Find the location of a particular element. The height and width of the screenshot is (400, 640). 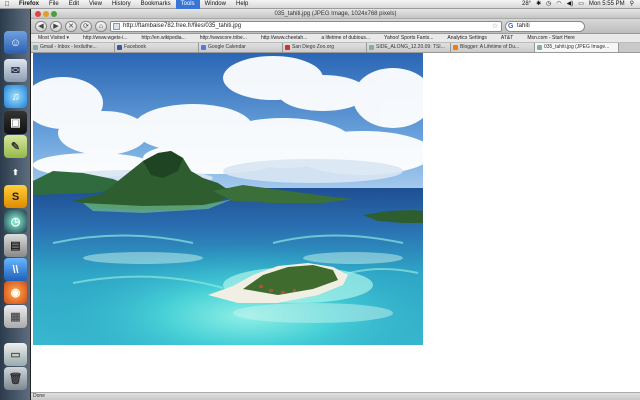

close-window-button is located at coordinates (38, 14).